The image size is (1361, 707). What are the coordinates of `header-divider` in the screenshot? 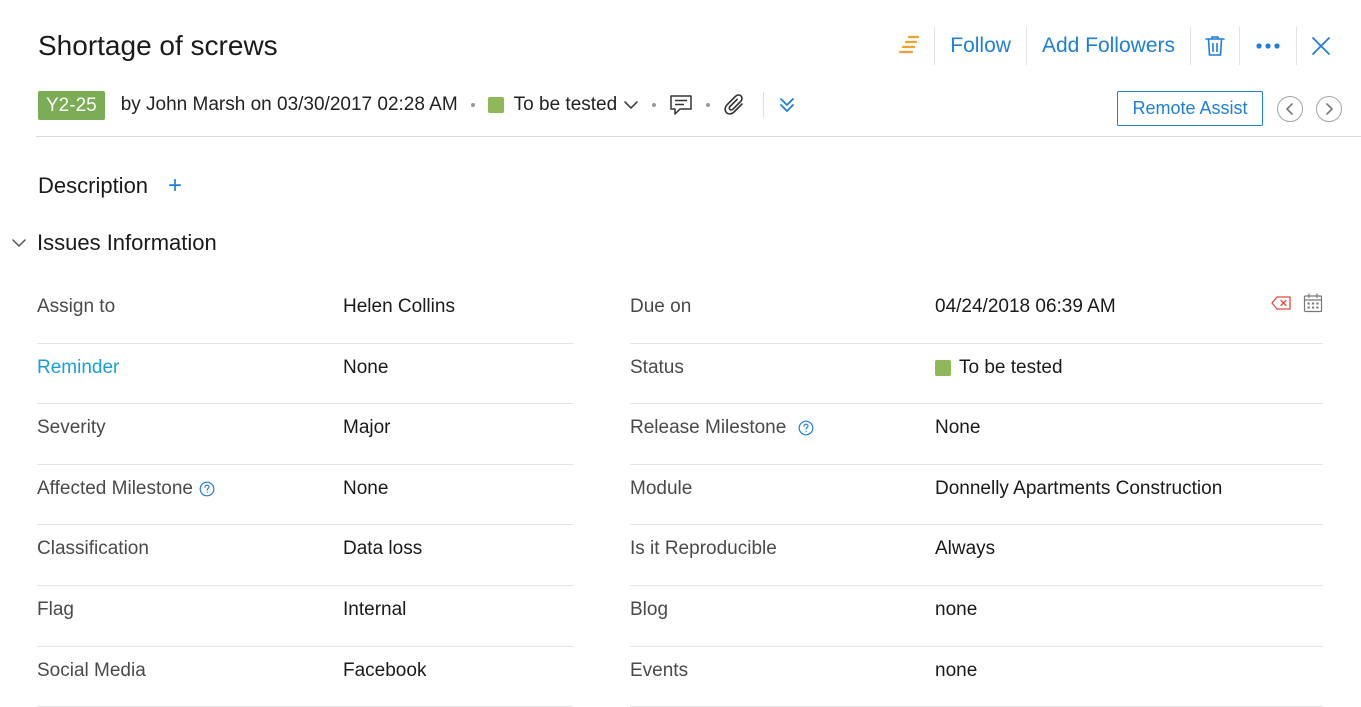 It's located at (698, 136).